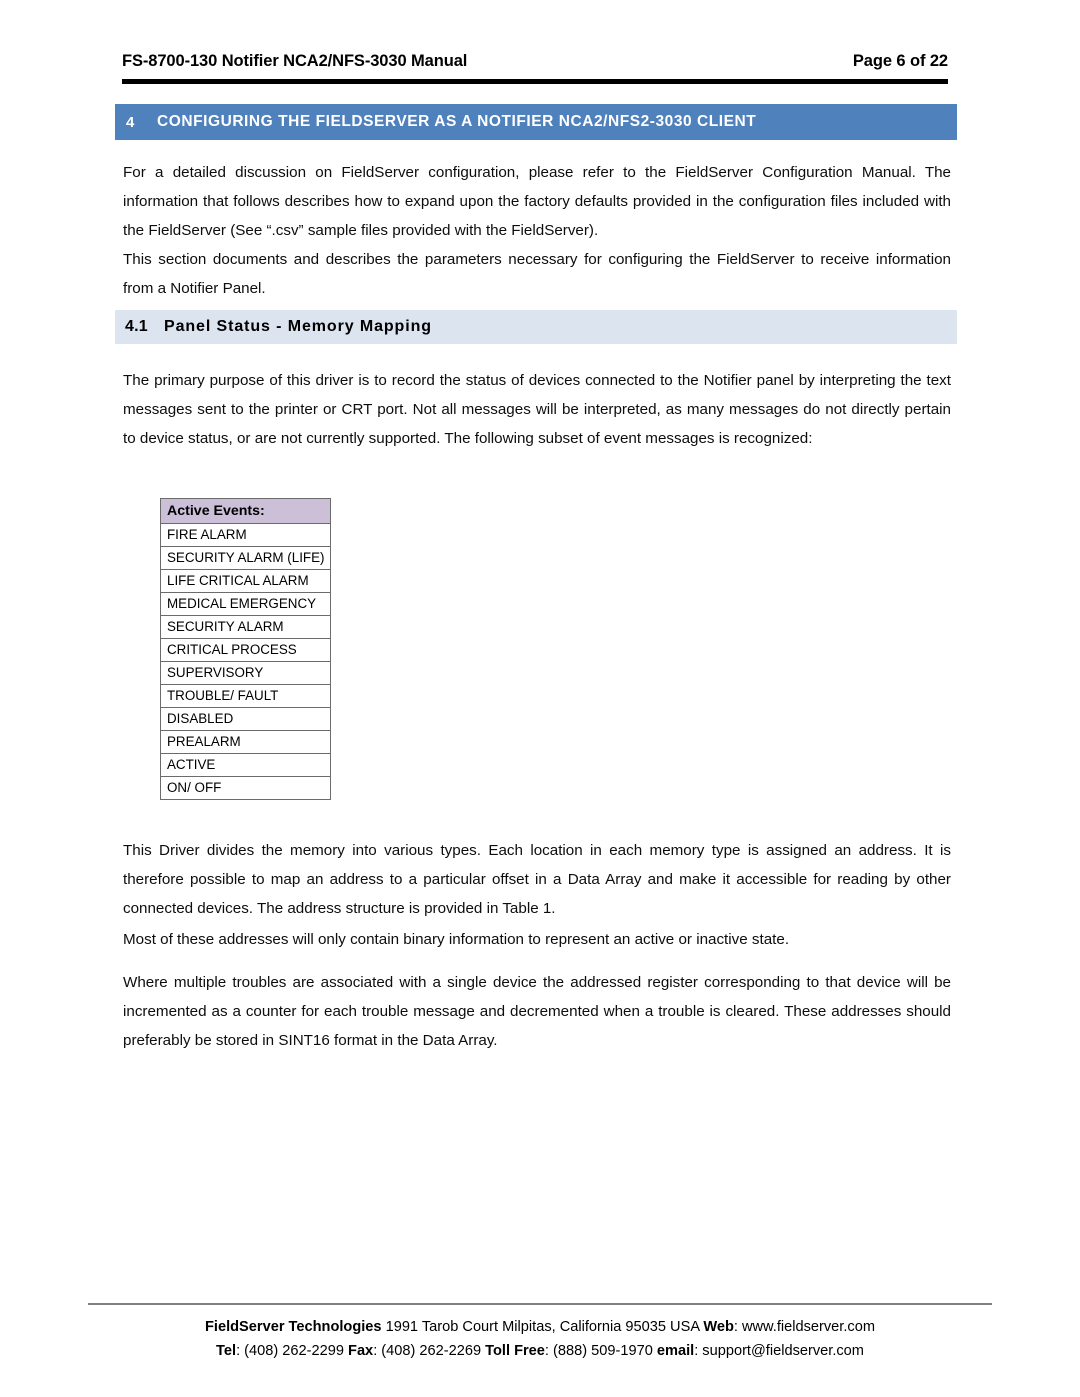 The height and width of the screenshot is (1397, 1080). I want to click on table-row: SECURITY ALARM, so click(245, 627).